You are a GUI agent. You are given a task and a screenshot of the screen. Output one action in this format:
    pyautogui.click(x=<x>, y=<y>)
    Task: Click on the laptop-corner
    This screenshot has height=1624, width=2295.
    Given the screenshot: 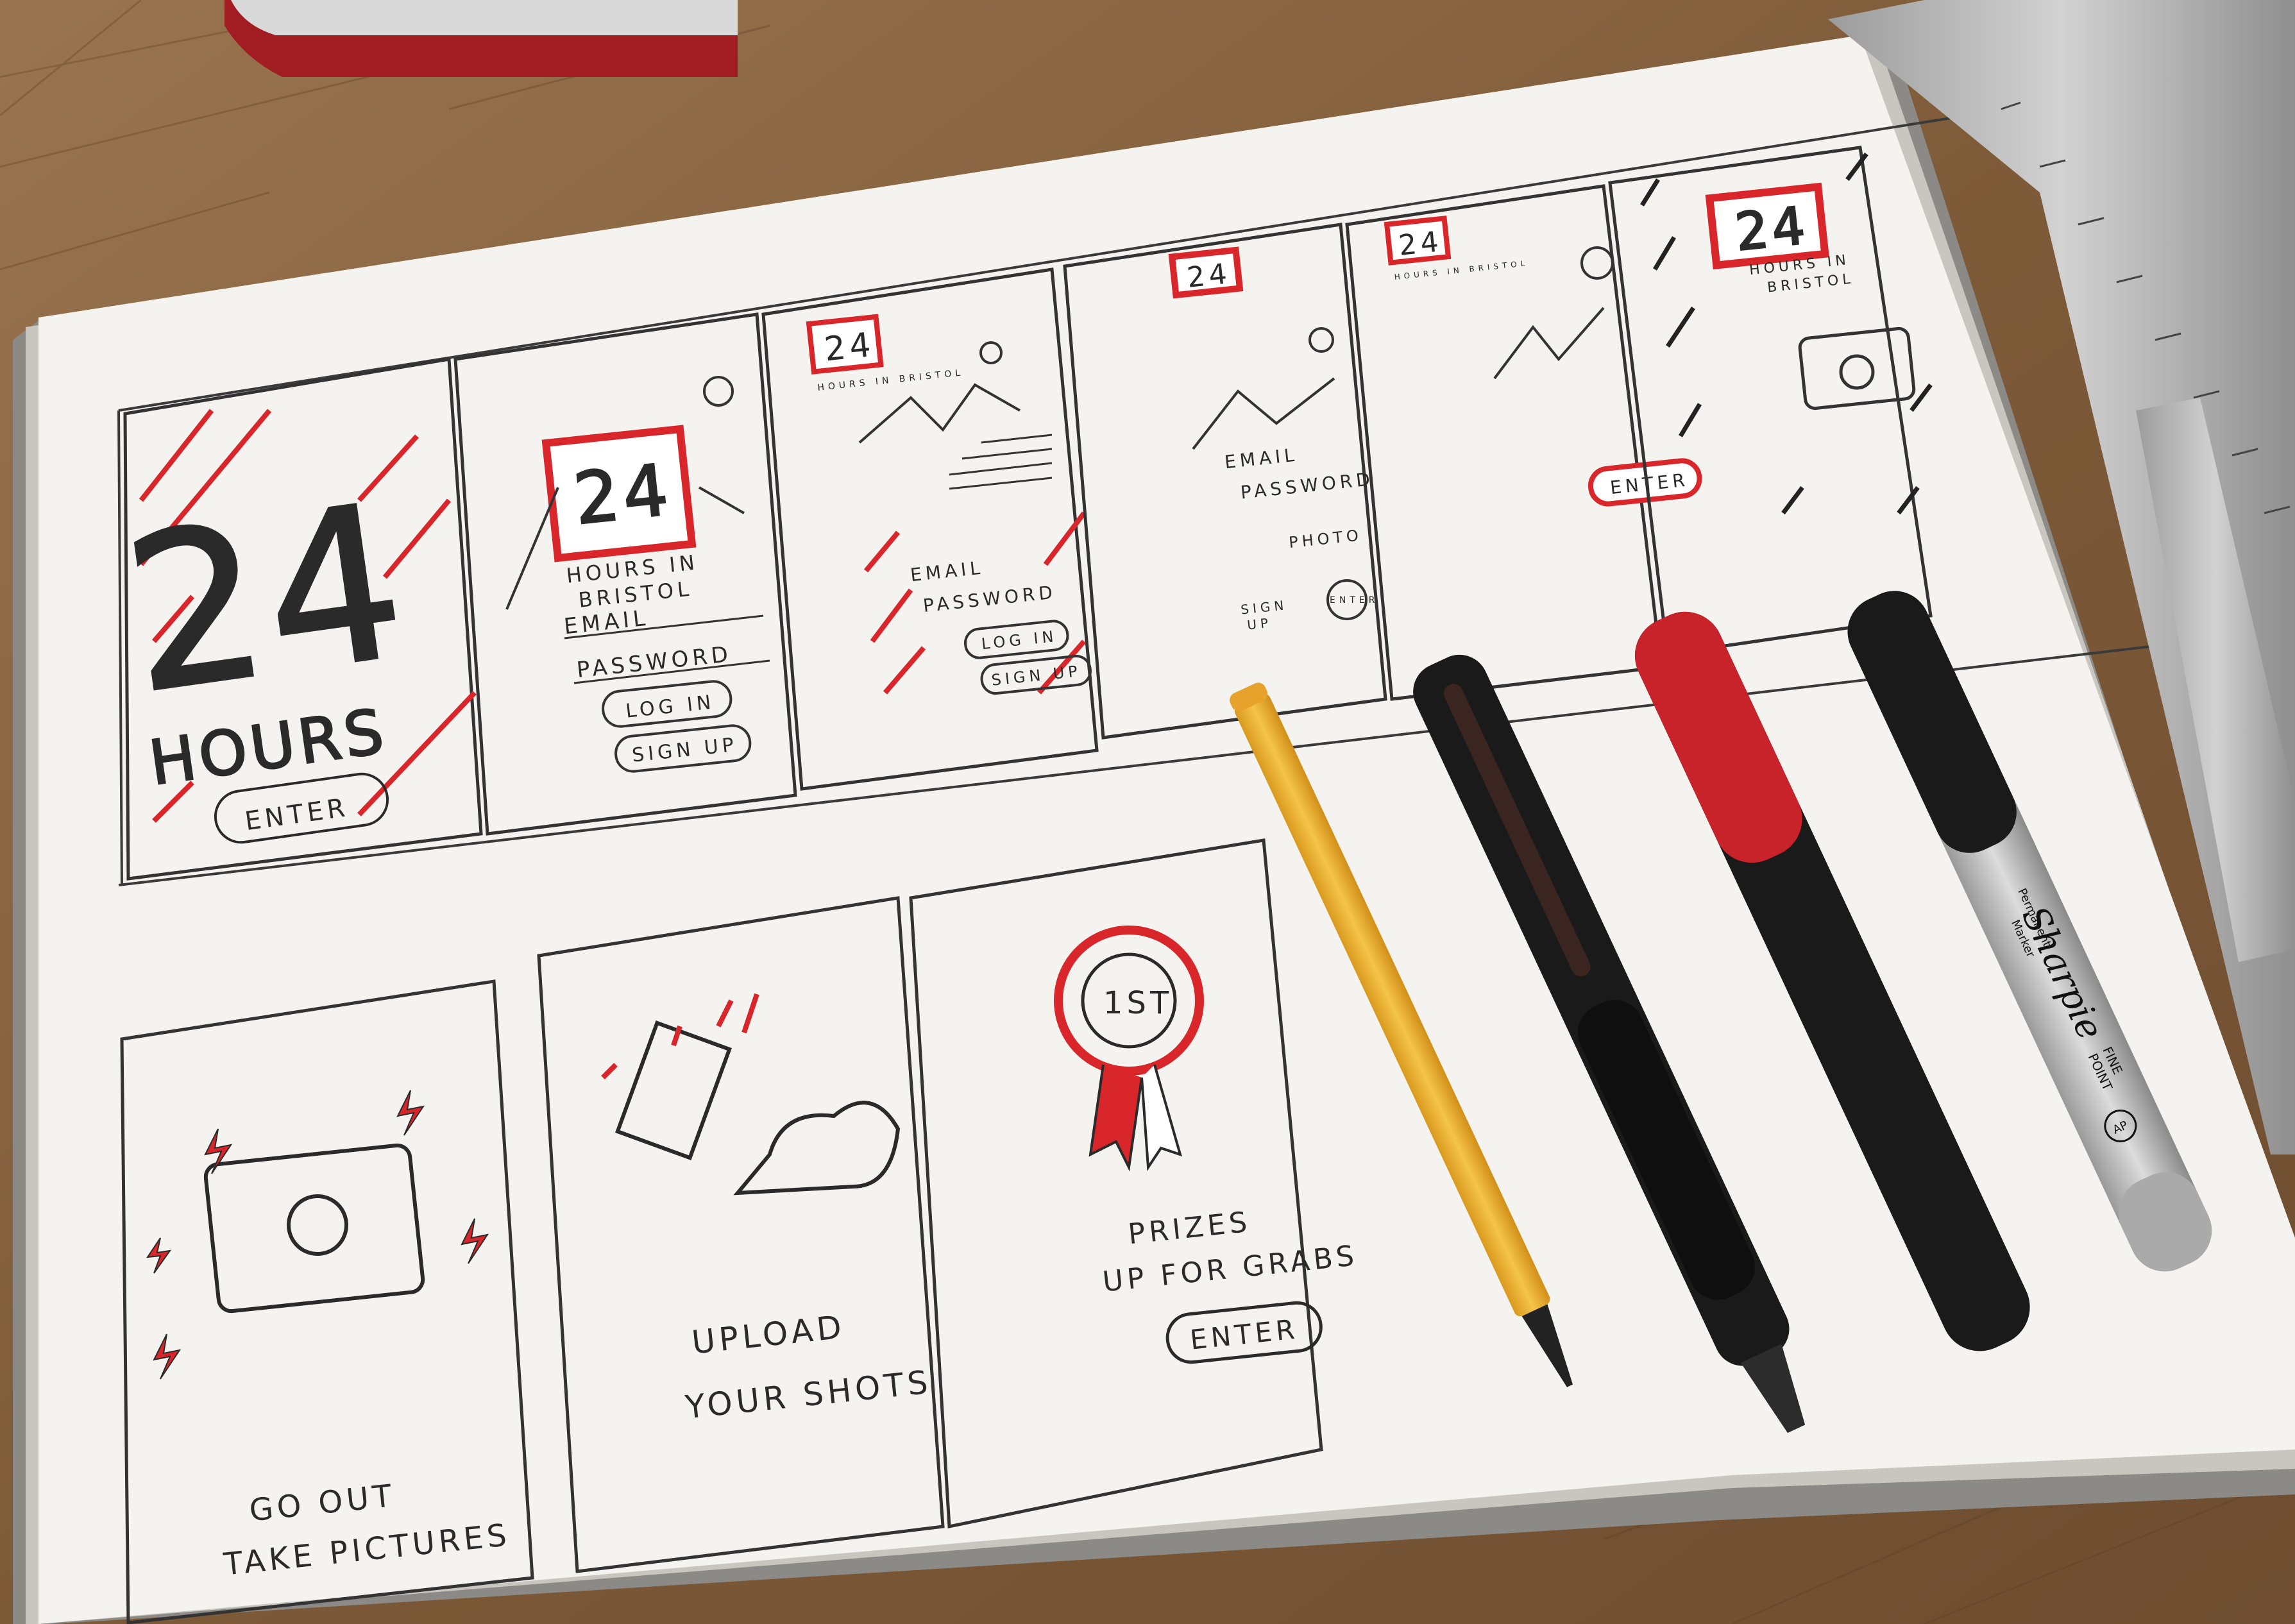 What is the action you would take?
    pyautogui.click(x=481, y=38)
    